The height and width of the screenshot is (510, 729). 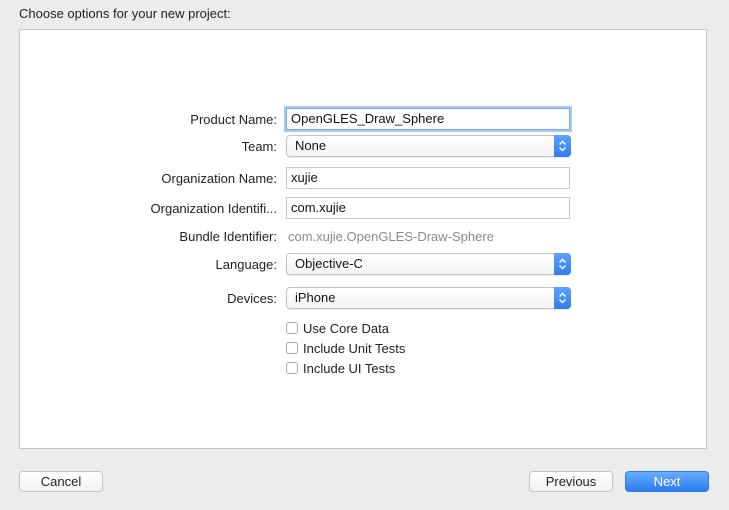 What do you see at coordinates (428, 208) in the screenshot?
I see `organization-identifier-field: com.xujie` at bounding box center [428, 208].